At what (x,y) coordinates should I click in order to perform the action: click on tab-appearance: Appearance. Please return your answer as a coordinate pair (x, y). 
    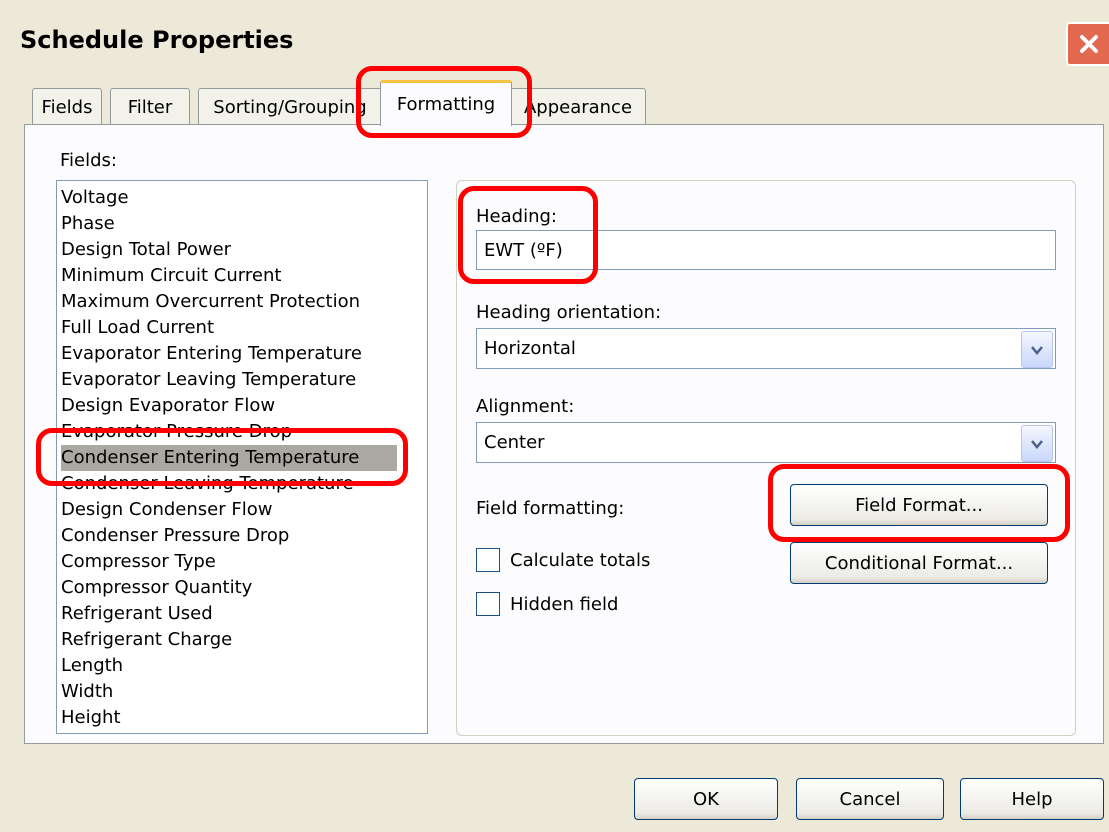
    Looking at the image, I should click on (578, 107).